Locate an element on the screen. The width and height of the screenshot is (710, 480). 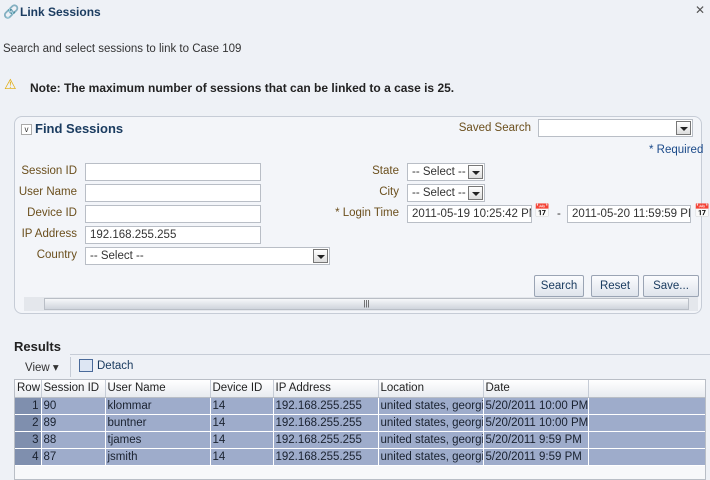
table-cell: 3 is located at coordinates (28, 440).